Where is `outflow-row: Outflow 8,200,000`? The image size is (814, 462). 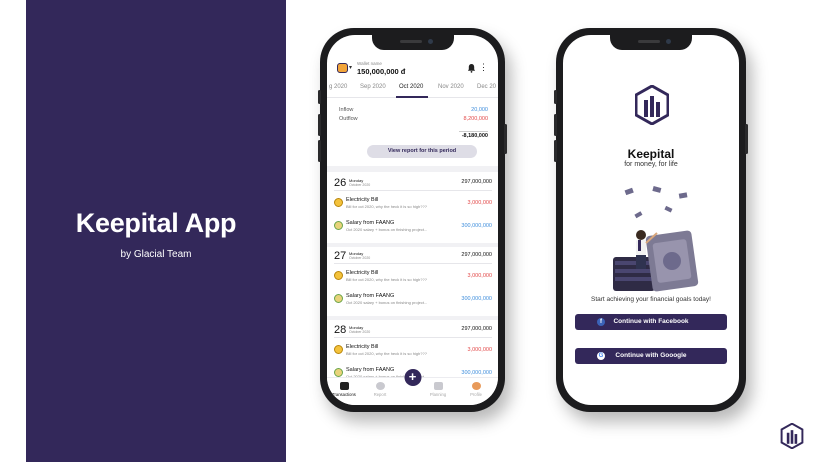
outflow-row: Outflow 8,200,000 is located at coordinates (415, 120).